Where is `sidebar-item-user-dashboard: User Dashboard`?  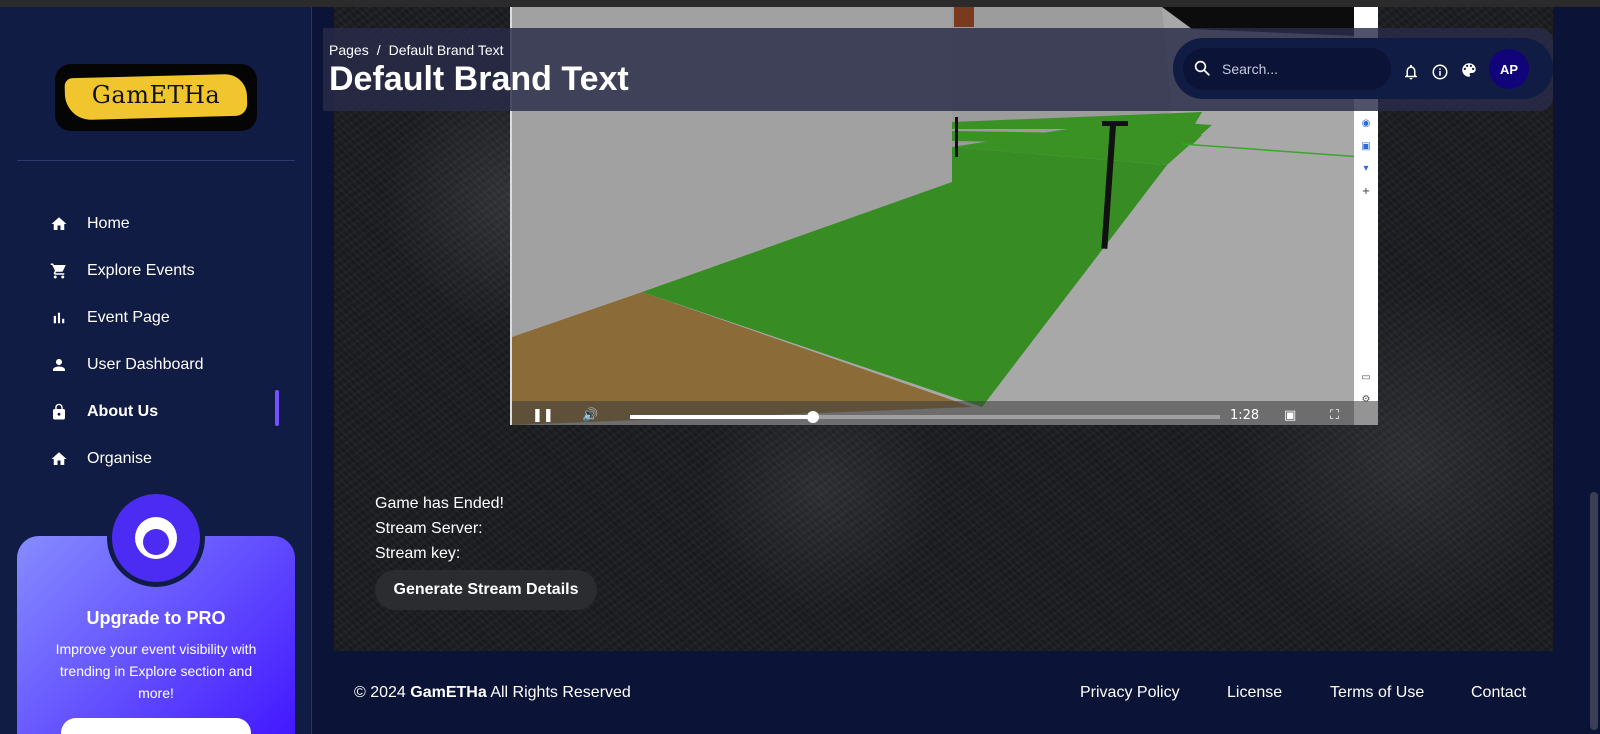 sidebar-item-user-dashboard: User Dashboard is located at coordinates (168, 365).